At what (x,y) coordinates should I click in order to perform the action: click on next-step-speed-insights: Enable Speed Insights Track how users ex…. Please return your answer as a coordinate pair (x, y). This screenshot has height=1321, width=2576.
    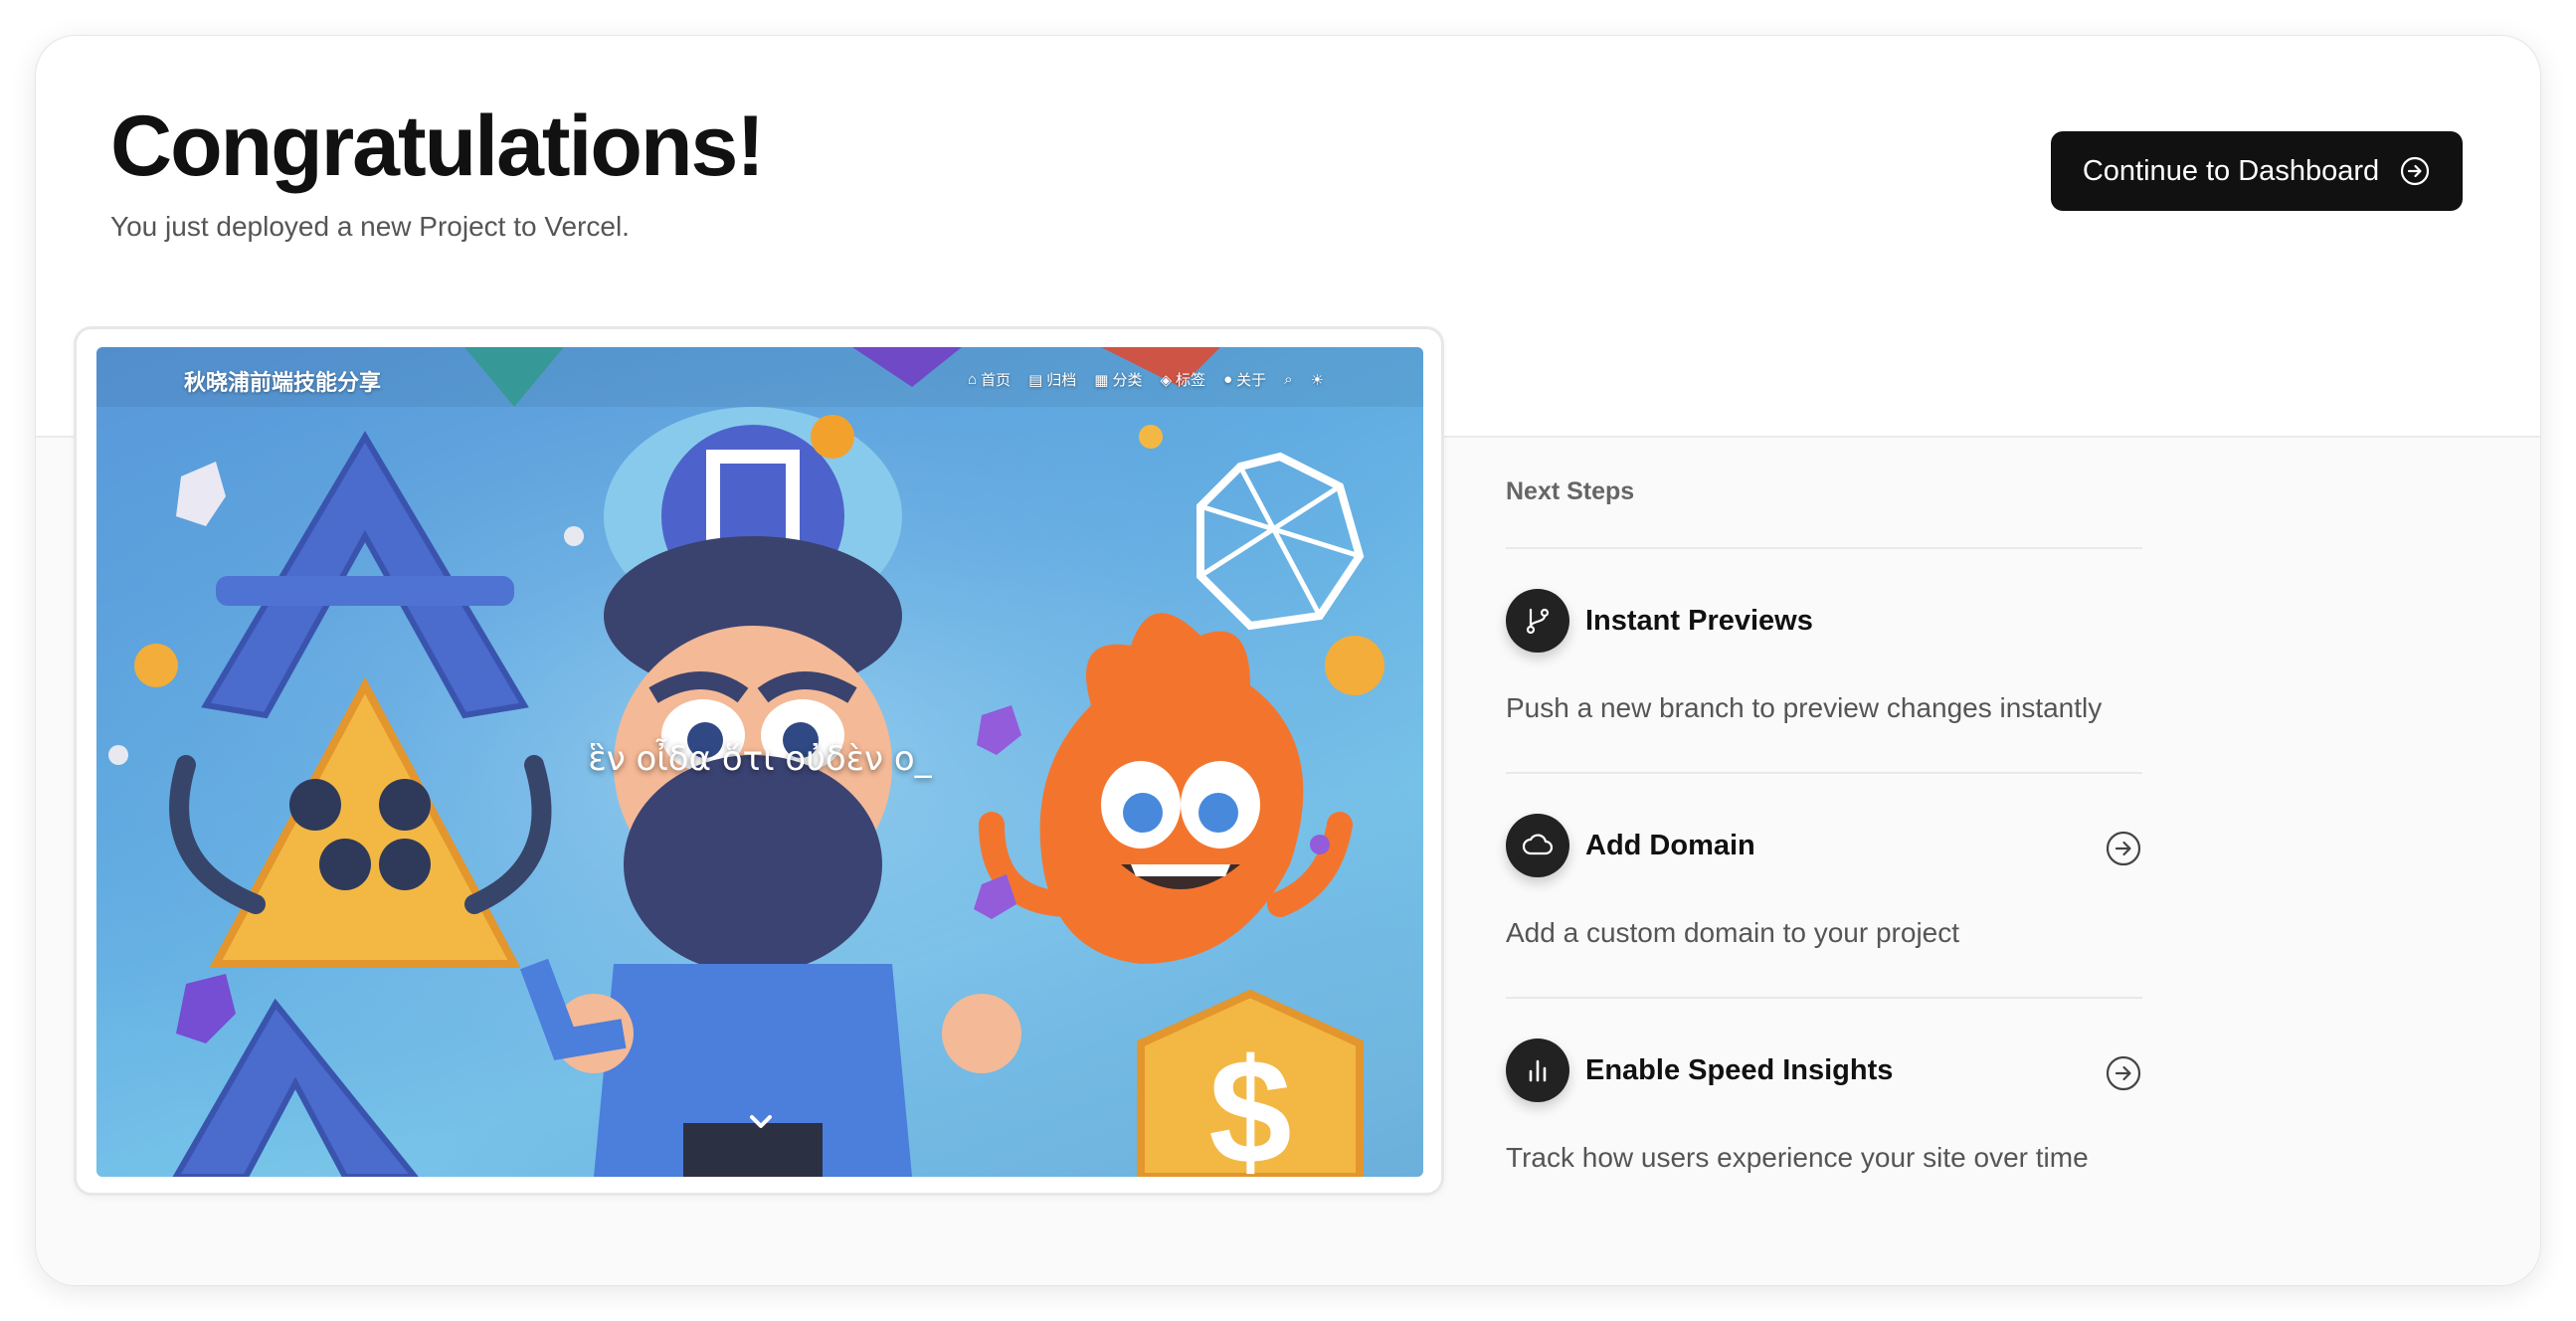
    Looking at the image, I should click on (1824, 1109).